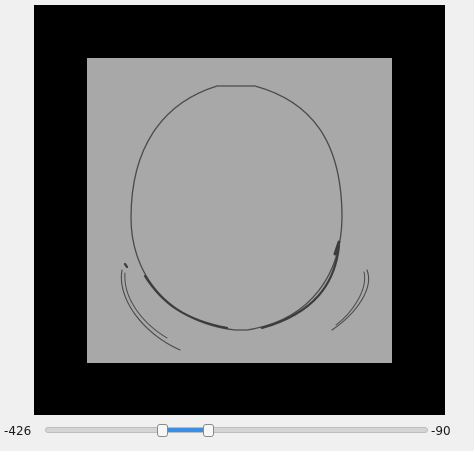 The height and width of the screenshot is (451, 474). Describe the element at coordinates (208, 430) in the screenshot. I see `range-slider-high-handle` at that location.